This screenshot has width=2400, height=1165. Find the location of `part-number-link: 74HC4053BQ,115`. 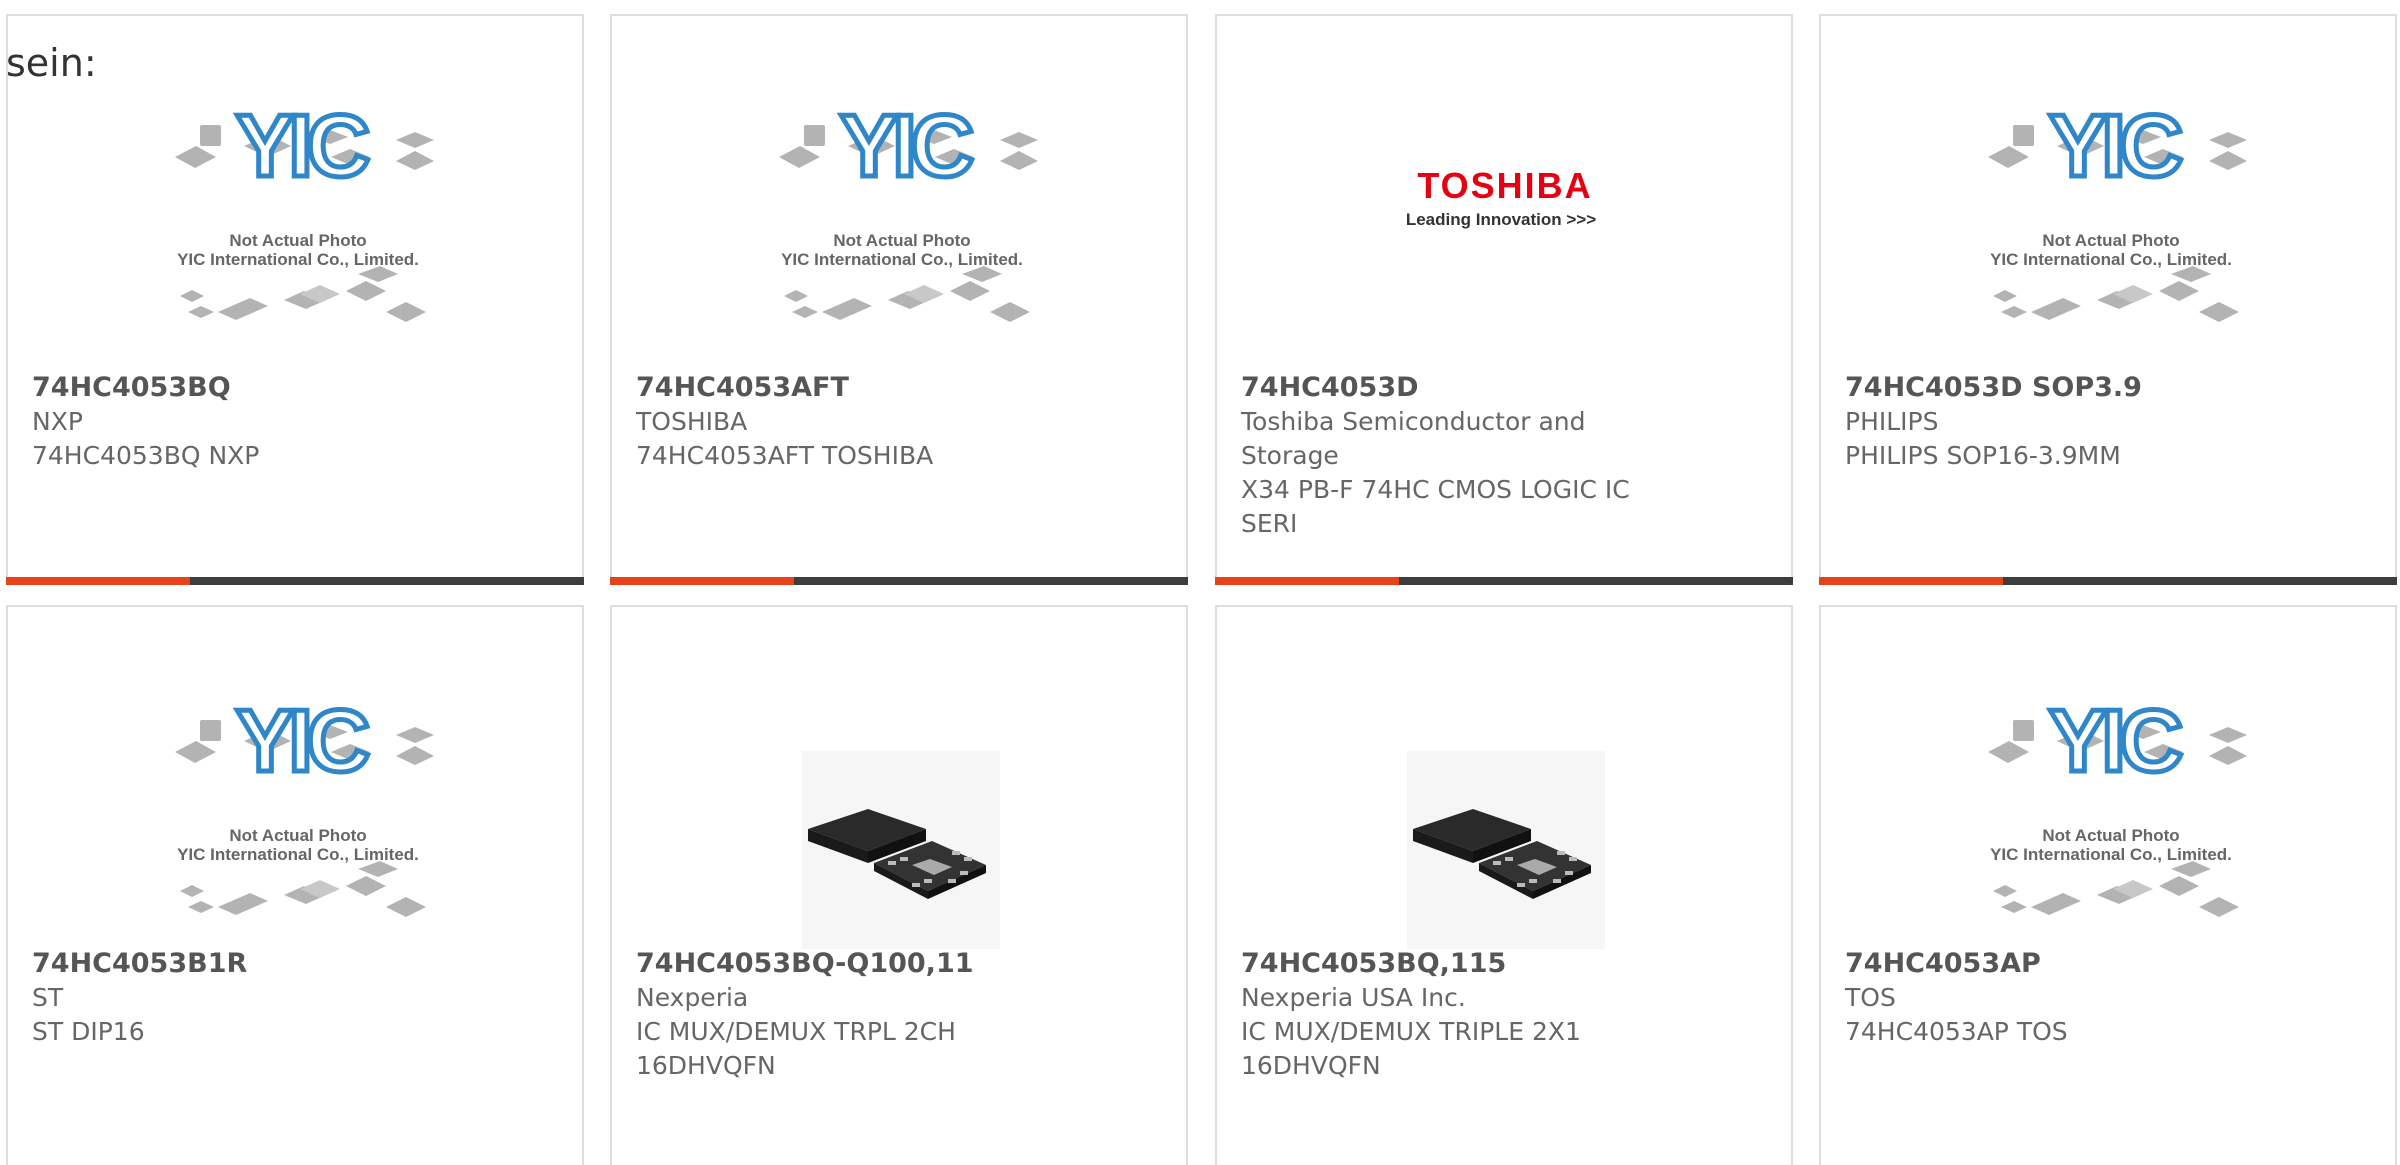

part-number-link: 74HC4053BQ,115 is located at coordinates (1504, 964).